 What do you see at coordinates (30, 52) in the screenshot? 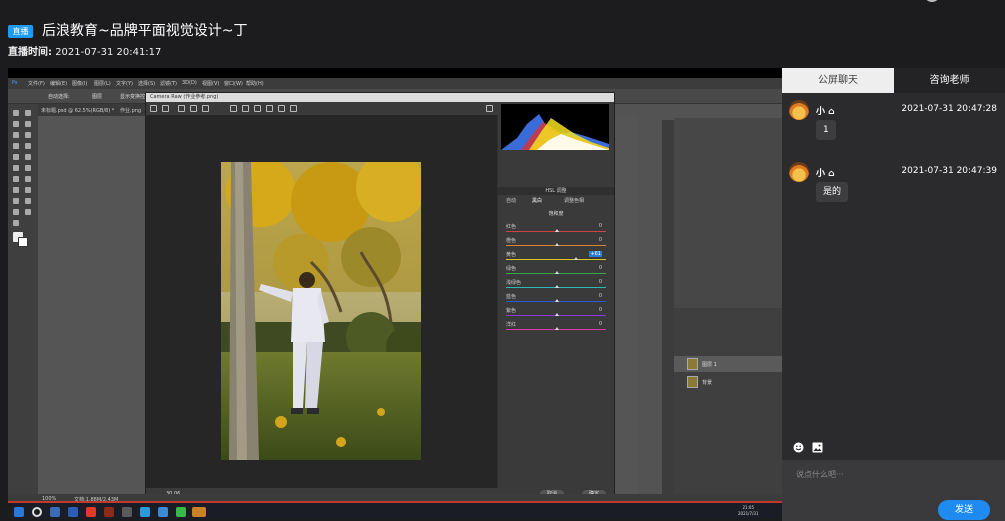
I see `live-time-label: 直播时间:` at bounding box center [30, 52].